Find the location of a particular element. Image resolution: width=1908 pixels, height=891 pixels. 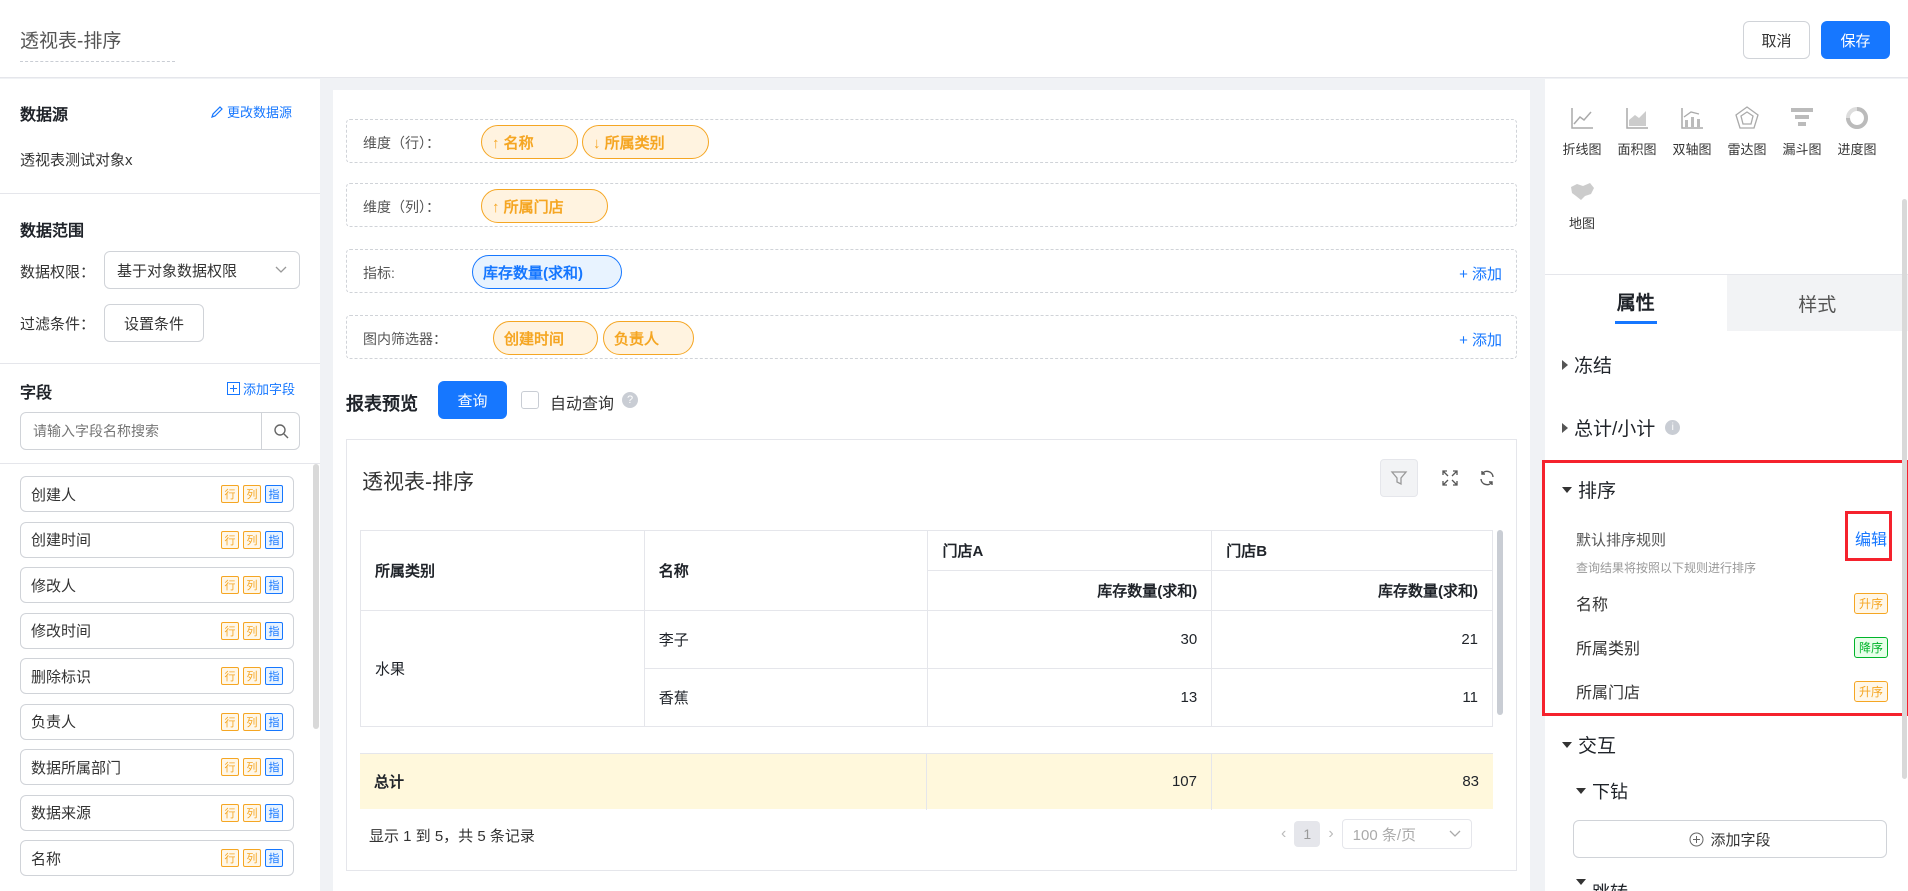

filter-pill-created: 创建时间 is located at coordinates (545, 338).